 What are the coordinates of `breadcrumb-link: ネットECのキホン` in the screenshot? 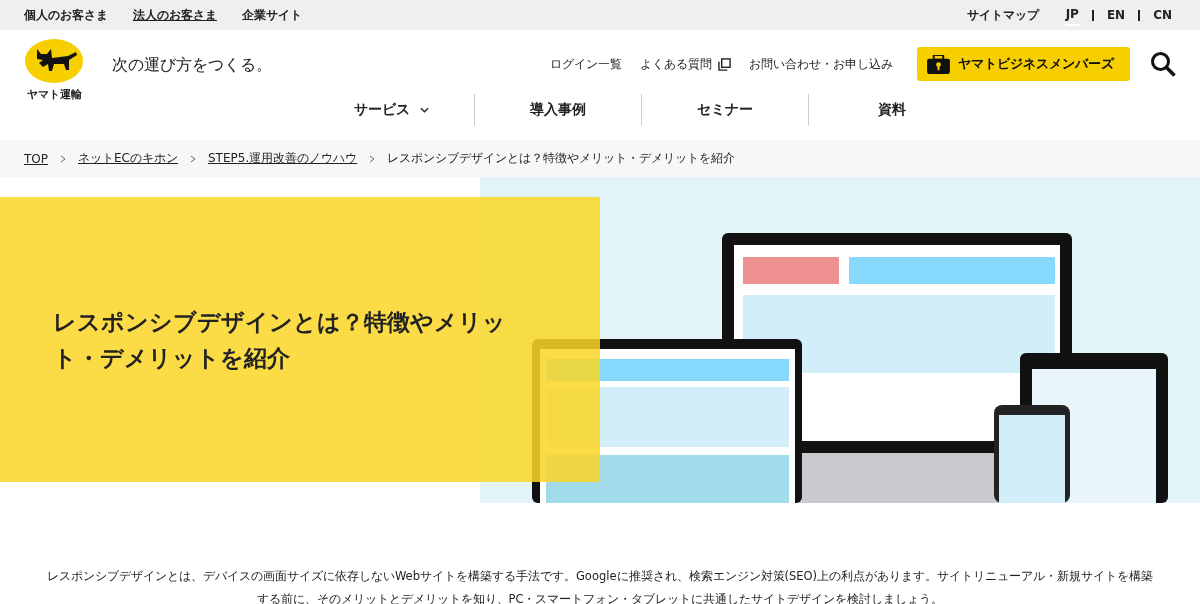 It's located at (128, 158).